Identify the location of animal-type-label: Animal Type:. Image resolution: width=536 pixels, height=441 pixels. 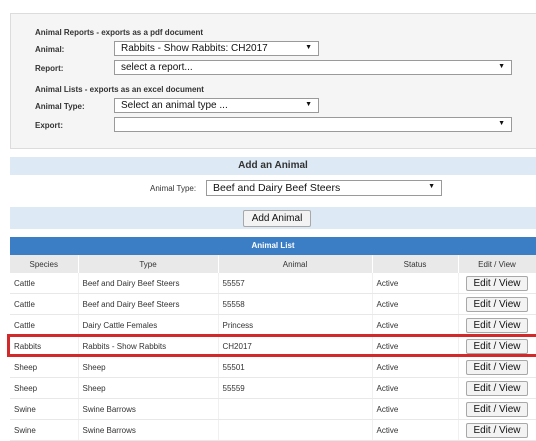
(60, 106).